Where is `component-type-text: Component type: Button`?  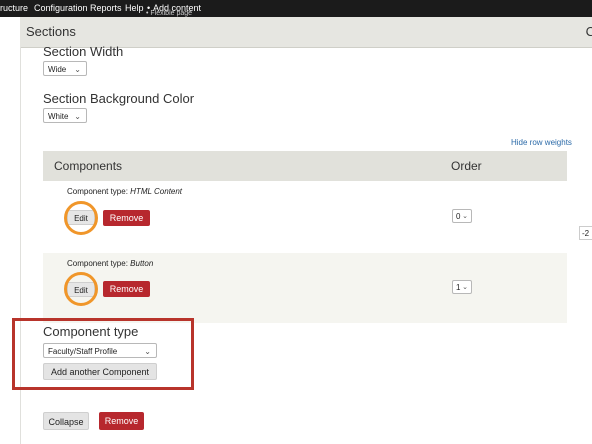 component-type-text: Component type: Button is located at coordinates (110, 263).